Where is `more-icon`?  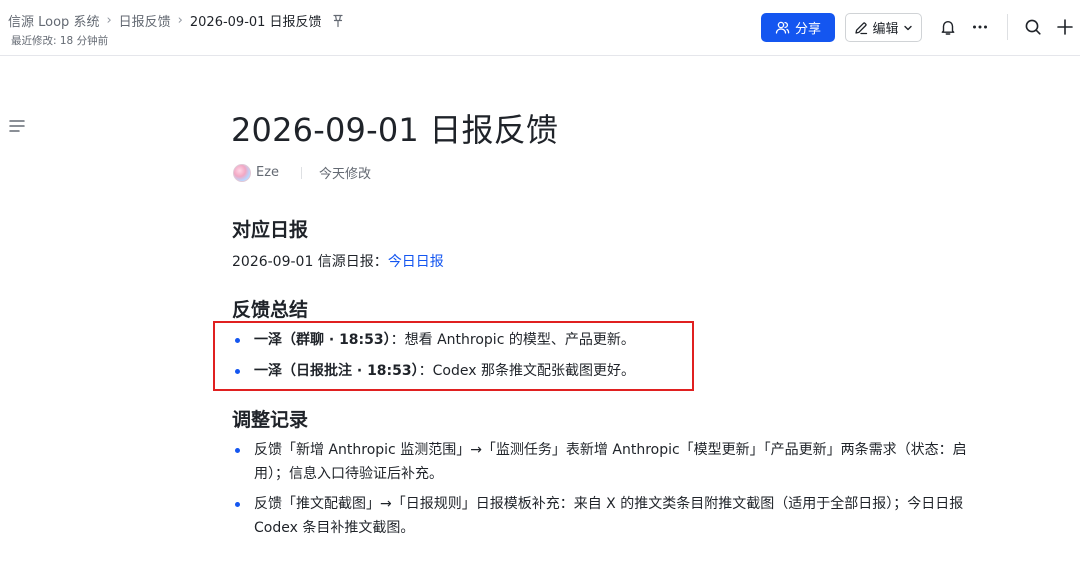
more-icon is located at coordinates (980, 27).